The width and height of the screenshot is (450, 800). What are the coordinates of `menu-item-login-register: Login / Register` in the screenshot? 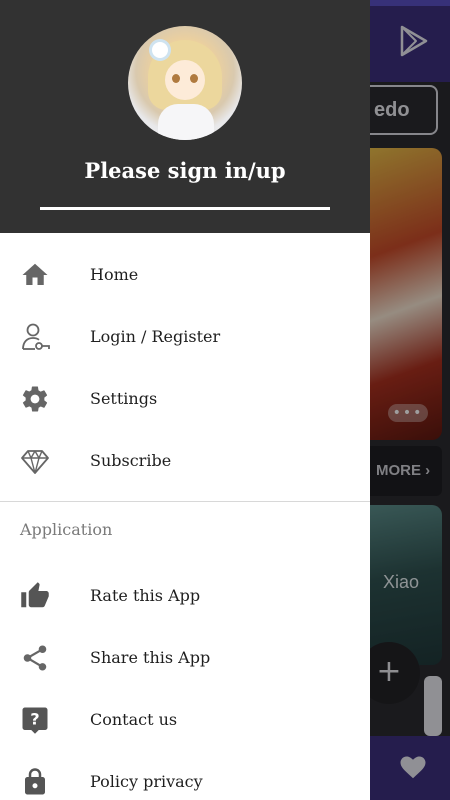 It's located at (185, 337).